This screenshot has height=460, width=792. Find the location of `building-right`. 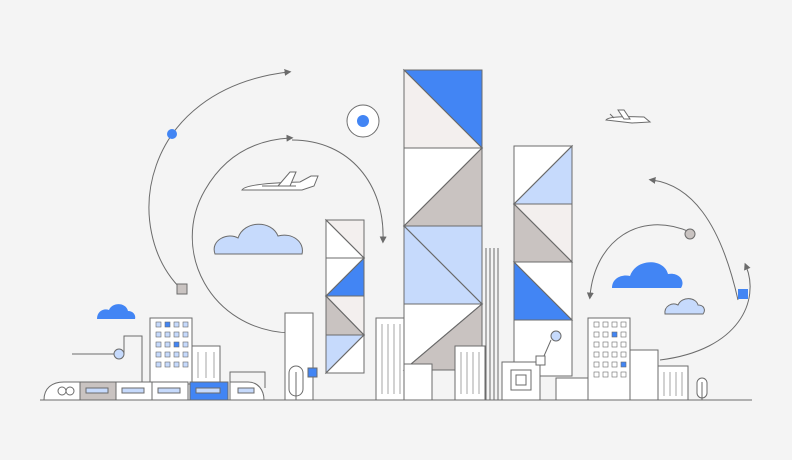

building-right is located at coordinates (638, 359).